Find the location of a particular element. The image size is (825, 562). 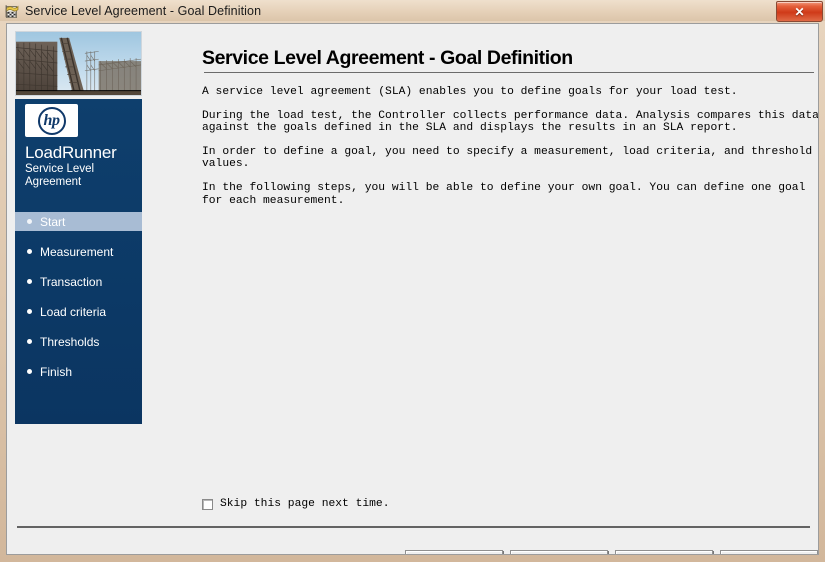

back-button: < Back is located at coordinates (454, 552).